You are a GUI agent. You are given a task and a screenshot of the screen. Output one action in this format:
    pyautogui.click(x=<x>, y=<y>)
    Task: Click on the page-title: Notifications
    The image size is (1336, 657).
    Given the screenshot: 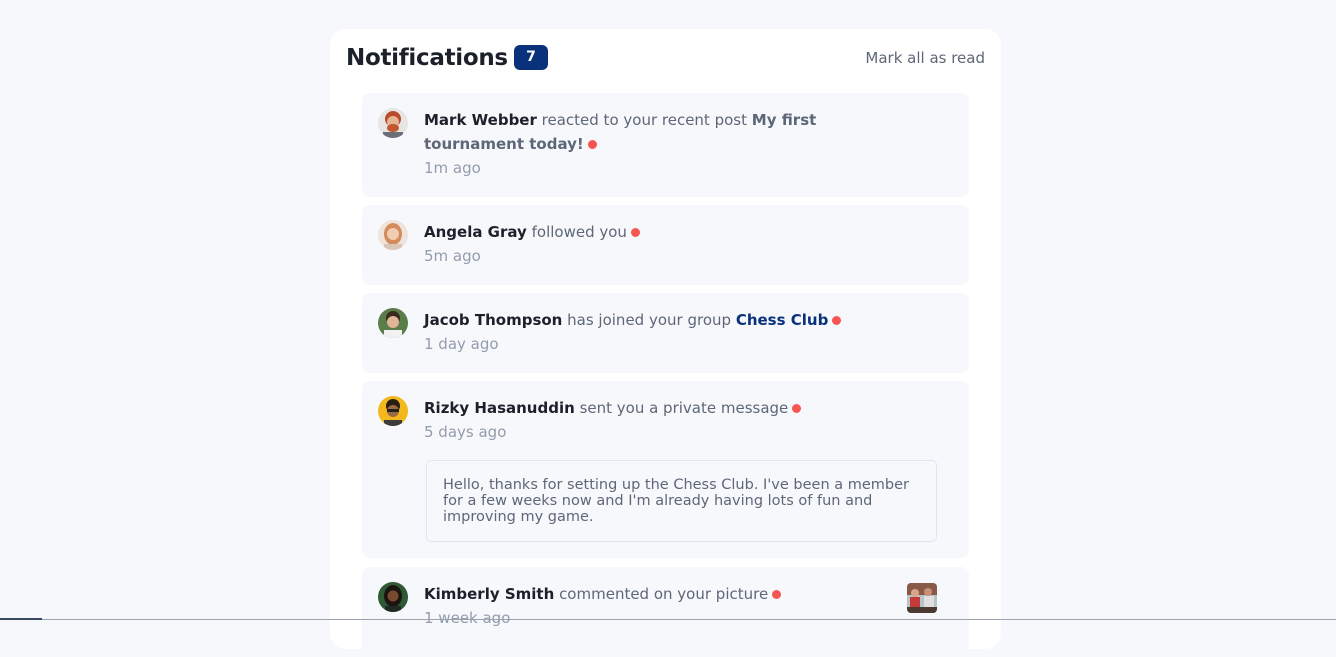 What is the action you would take?
    pyautogui.click(x=427, y=58)
    